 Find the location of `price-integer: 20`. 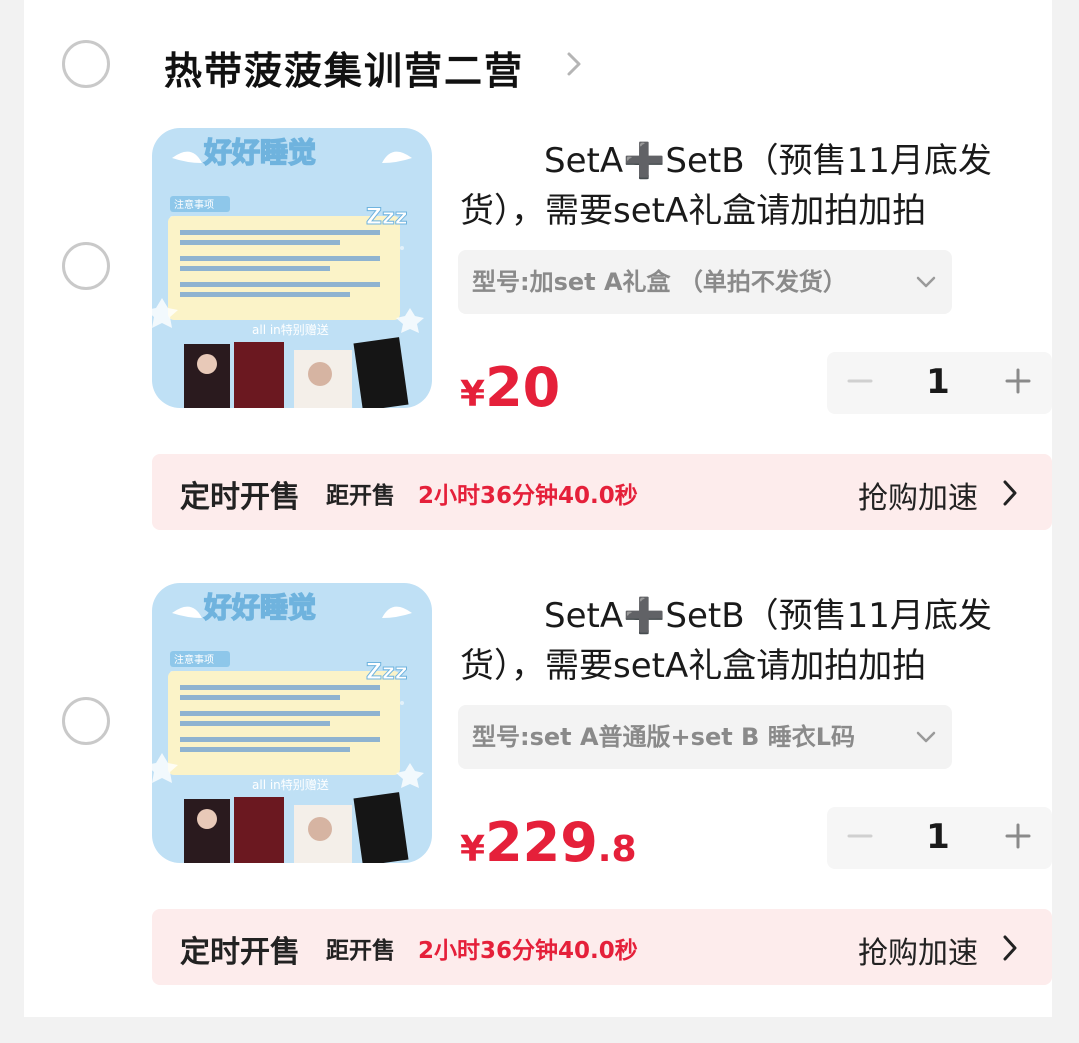

price-integer: 20 is located at coordinates (523, 387).